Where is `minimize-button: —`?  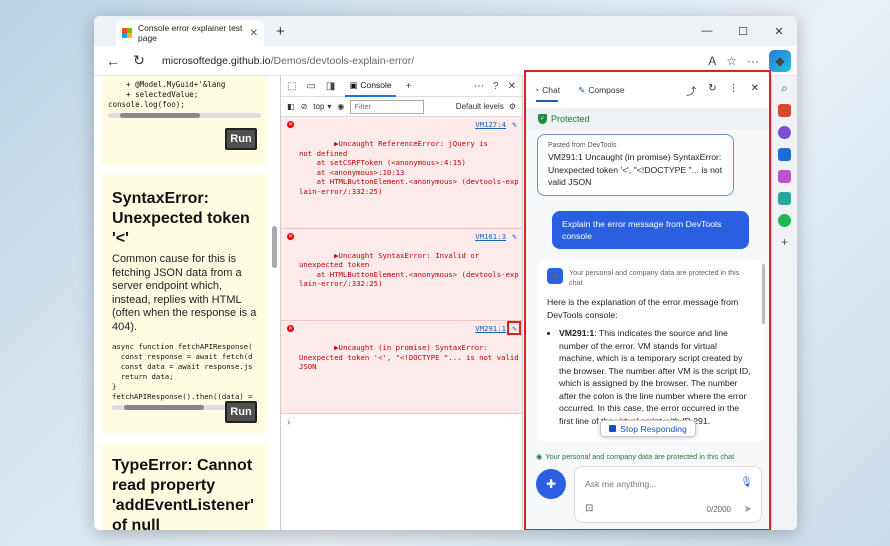
minimize-button: — is located at coordinates (707, 31).